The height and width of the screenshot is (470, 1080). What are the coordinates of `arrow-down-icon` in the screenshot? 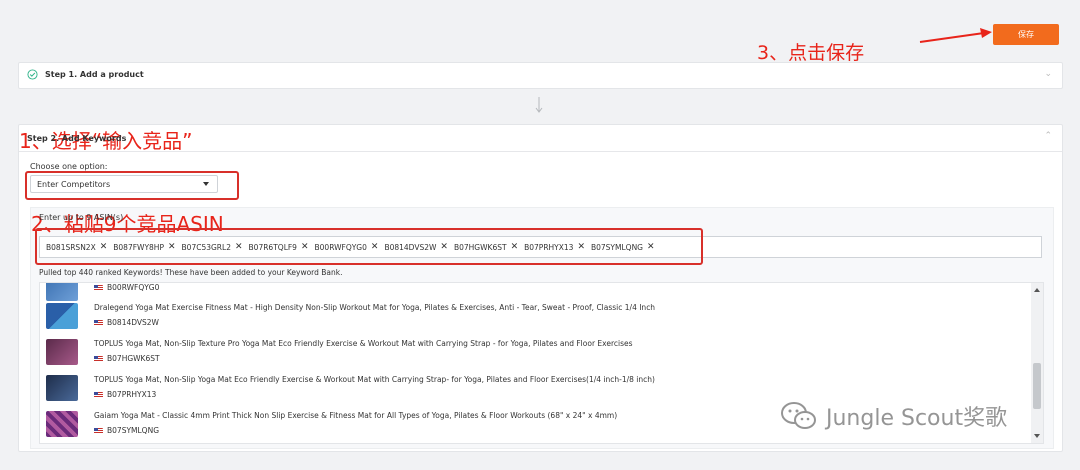 It's located at (539, 105).